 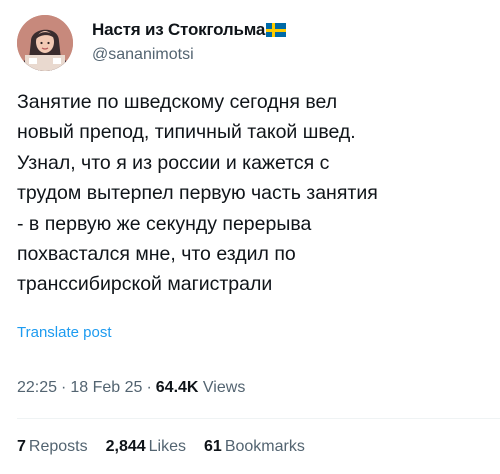 I want to click on likes-stat: 2,844 Likes, so click(x=146, y=447).